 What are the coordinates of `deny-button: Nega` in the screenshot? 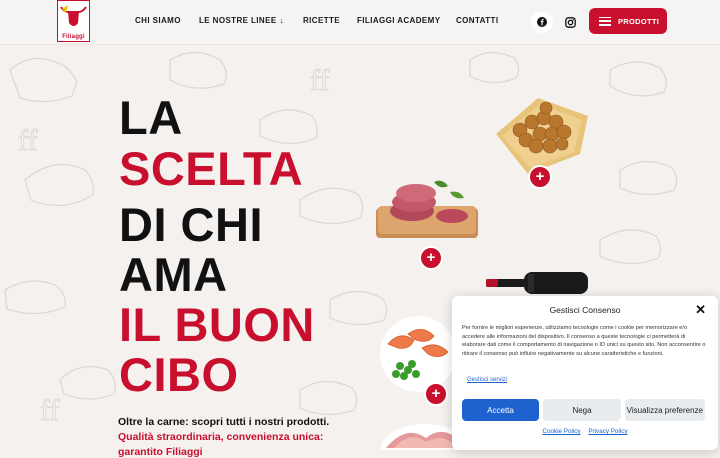 It's located at (582, 410).